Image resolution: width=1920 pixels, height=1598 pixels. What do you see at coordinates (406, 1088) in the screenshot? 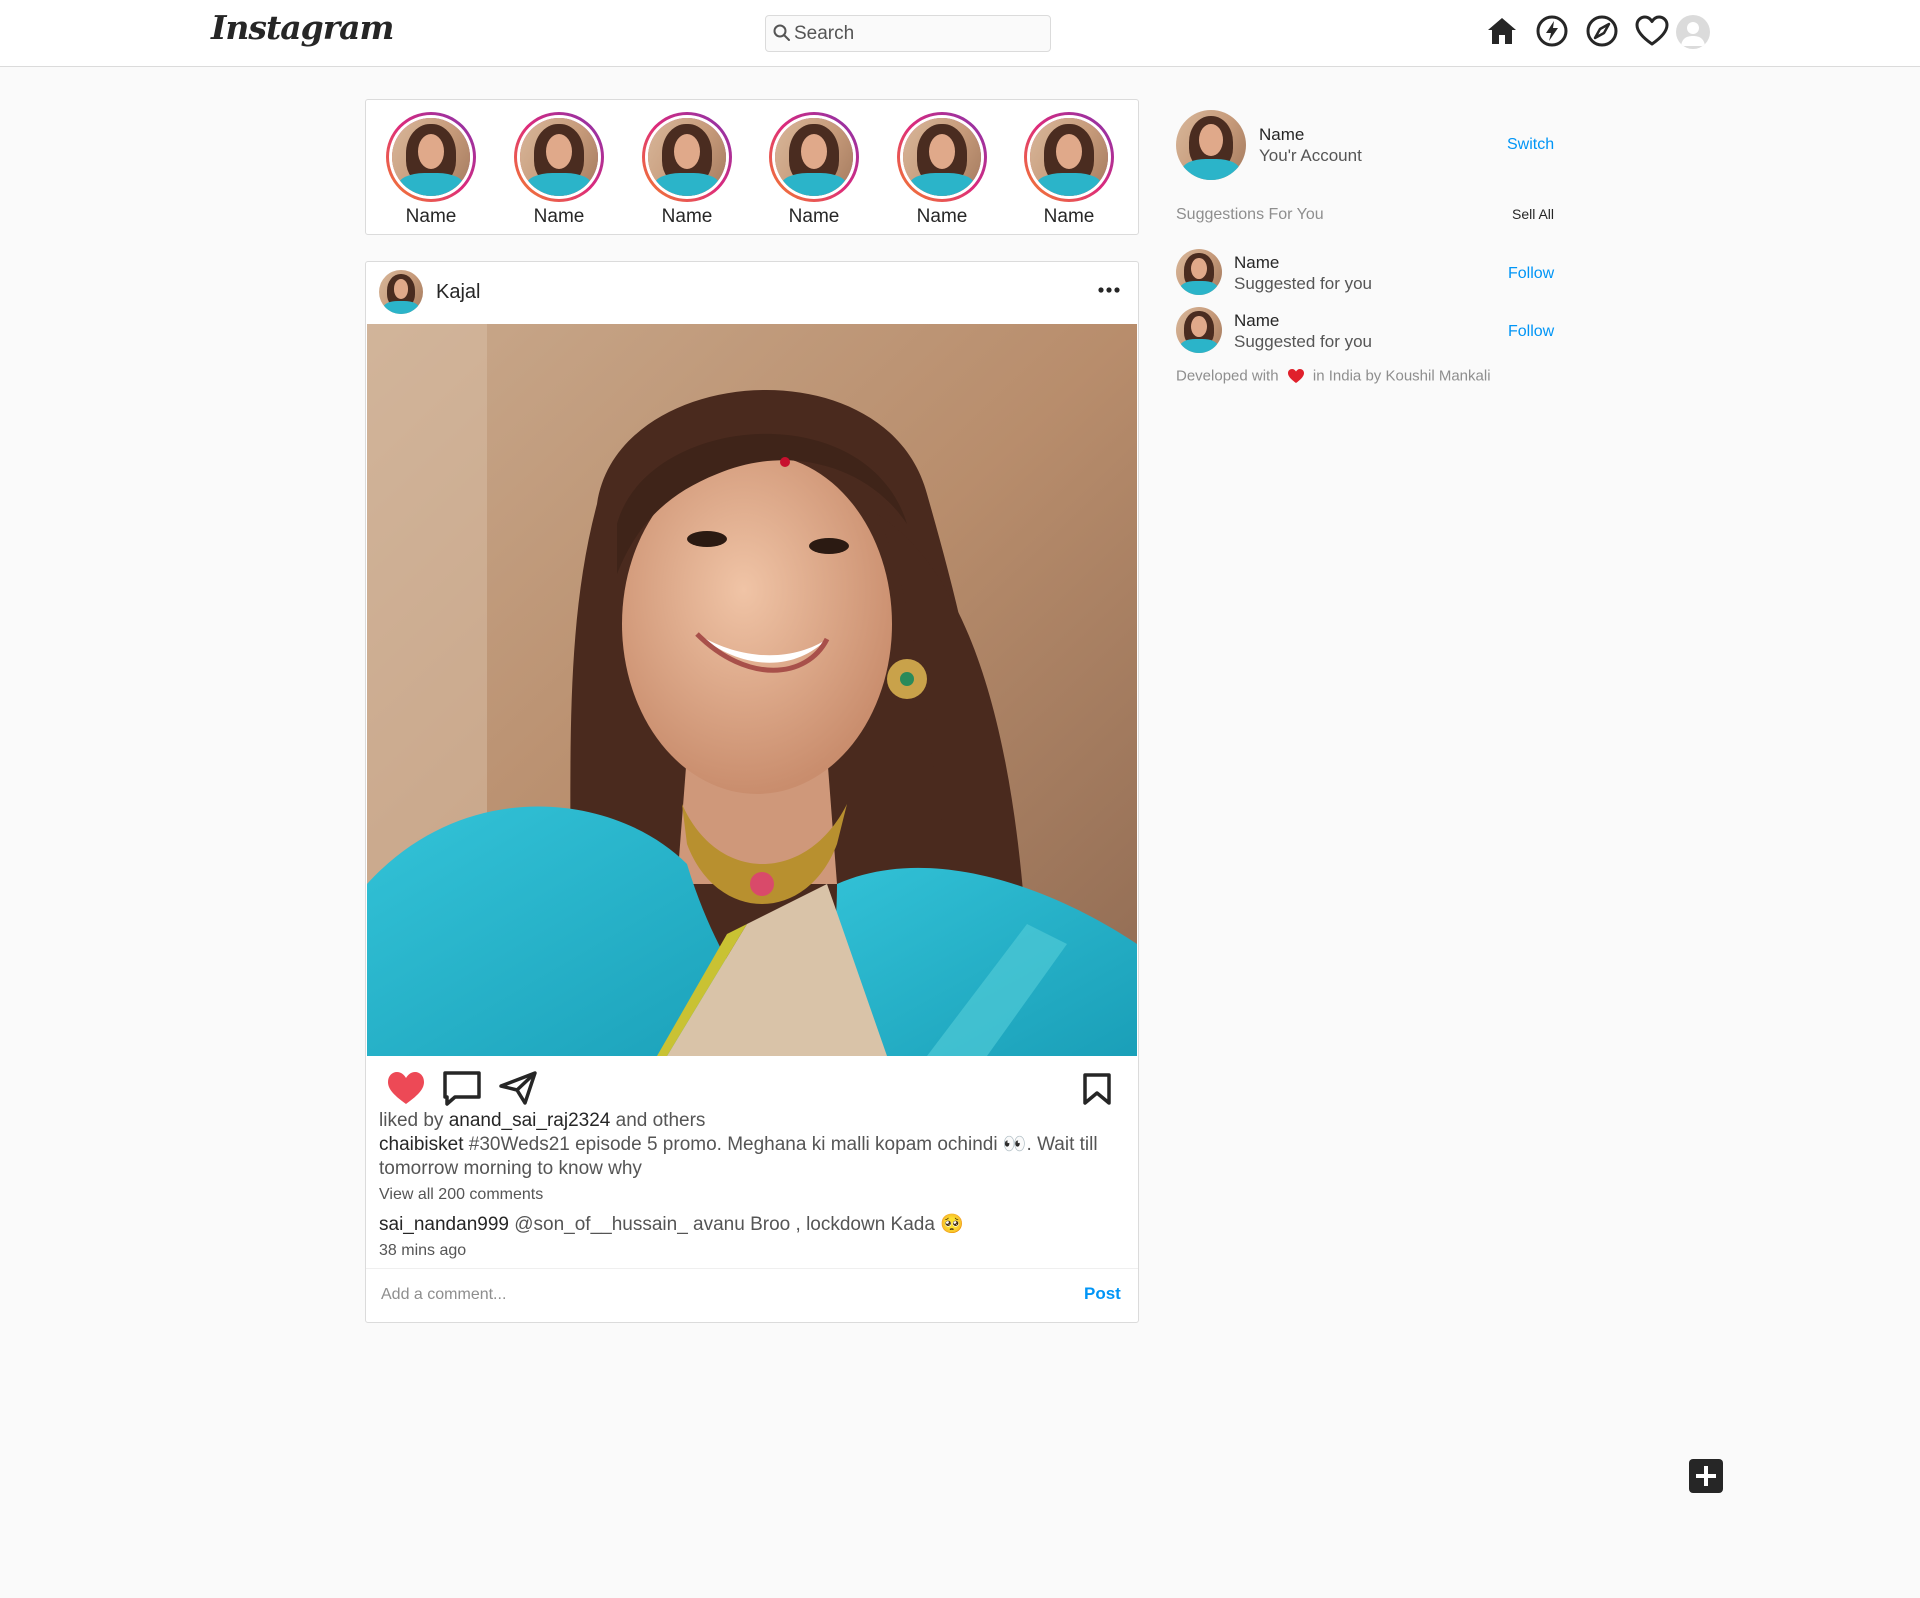
I see `like-heart-icon` at bounding box center [406, 1088].